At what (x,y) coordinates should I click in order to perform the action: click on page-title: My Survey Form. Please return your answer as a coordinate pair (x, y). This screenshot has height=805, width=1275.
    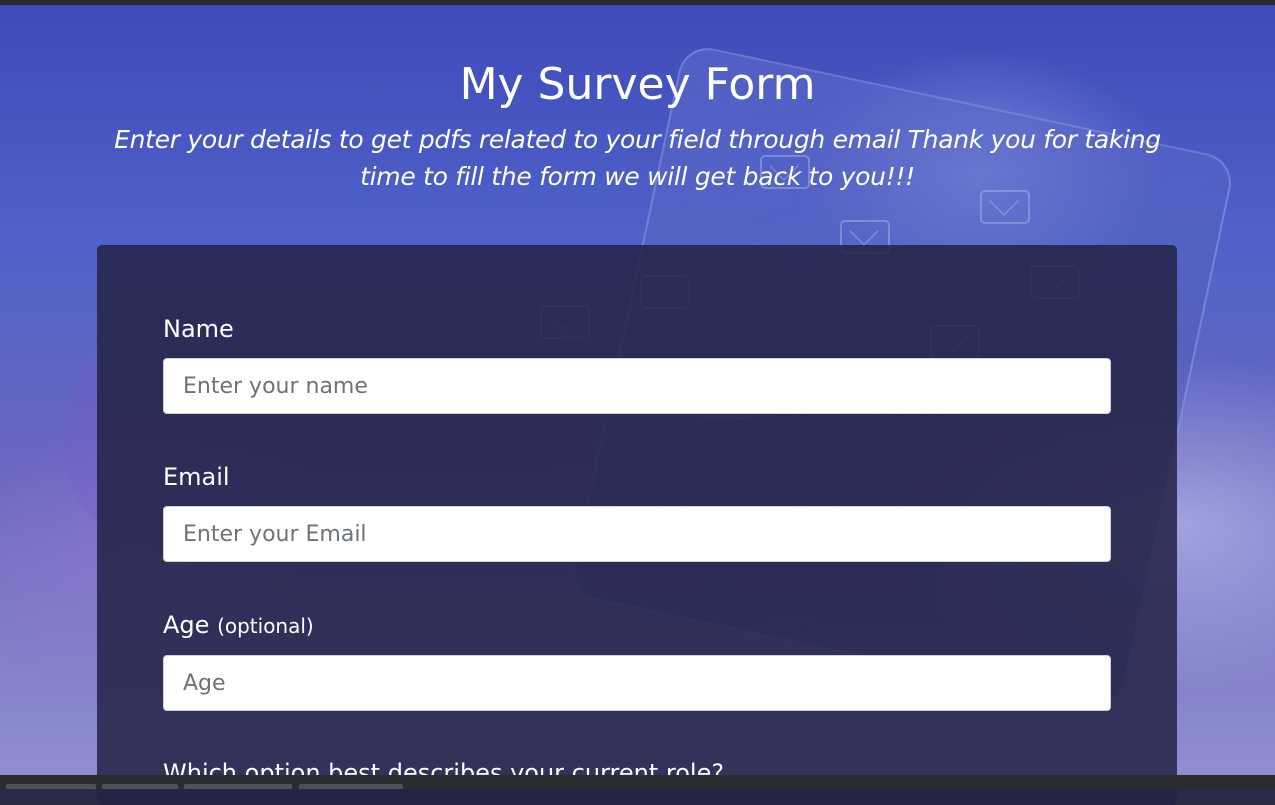
    Looking at the image, I should click on (637, 84).